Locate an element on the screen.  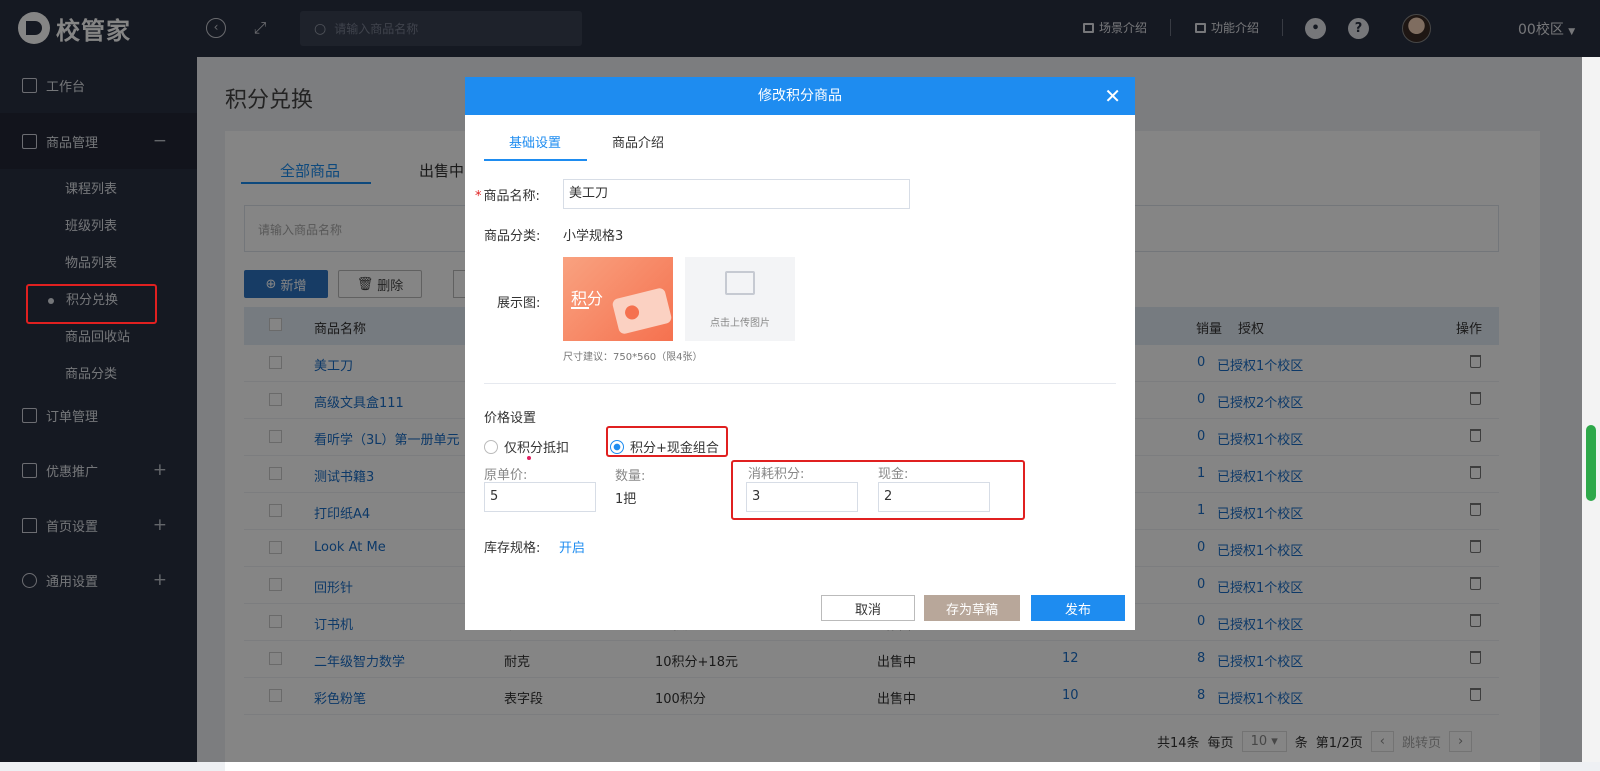
section-divider is located at coordinates (800, 383).